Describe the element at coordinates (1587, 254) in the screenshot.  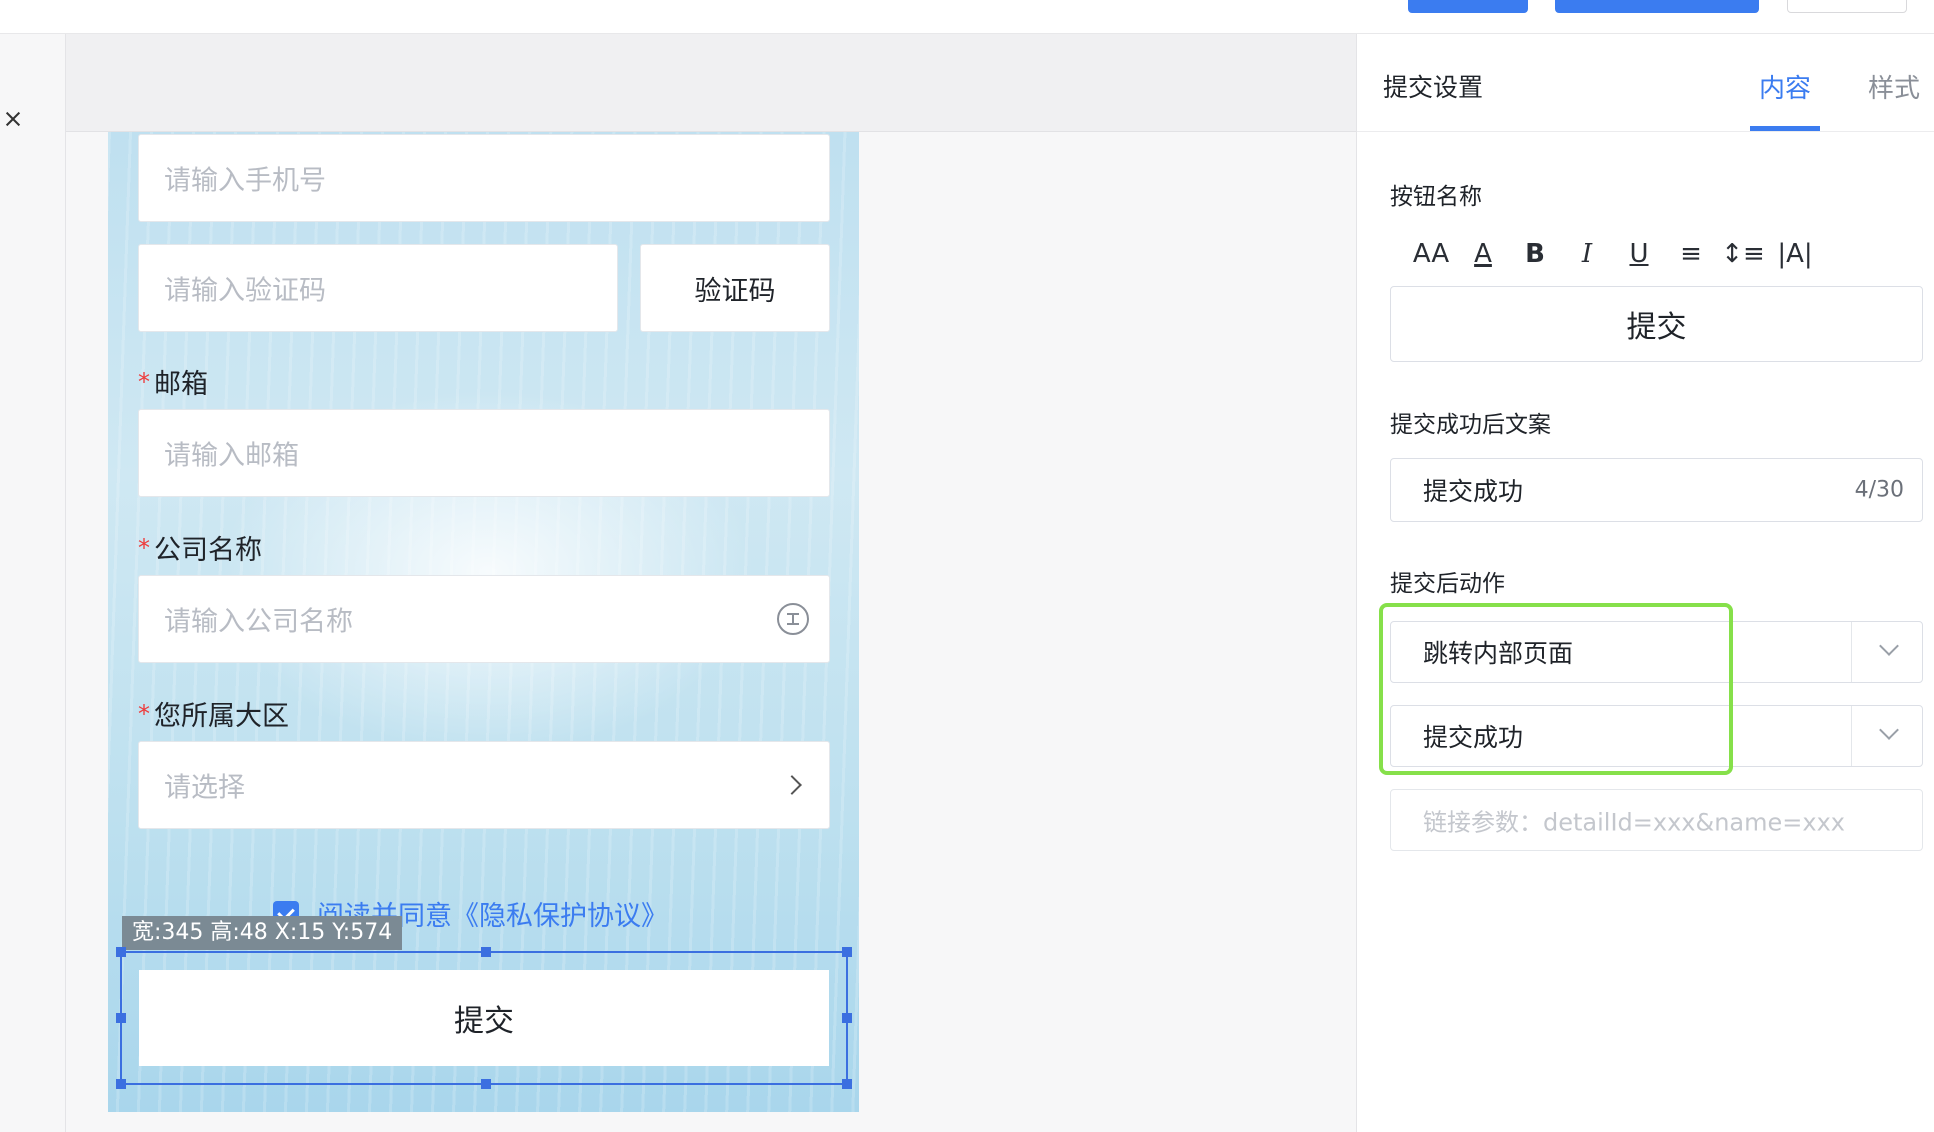
I see `italic-icon: I` at that location.